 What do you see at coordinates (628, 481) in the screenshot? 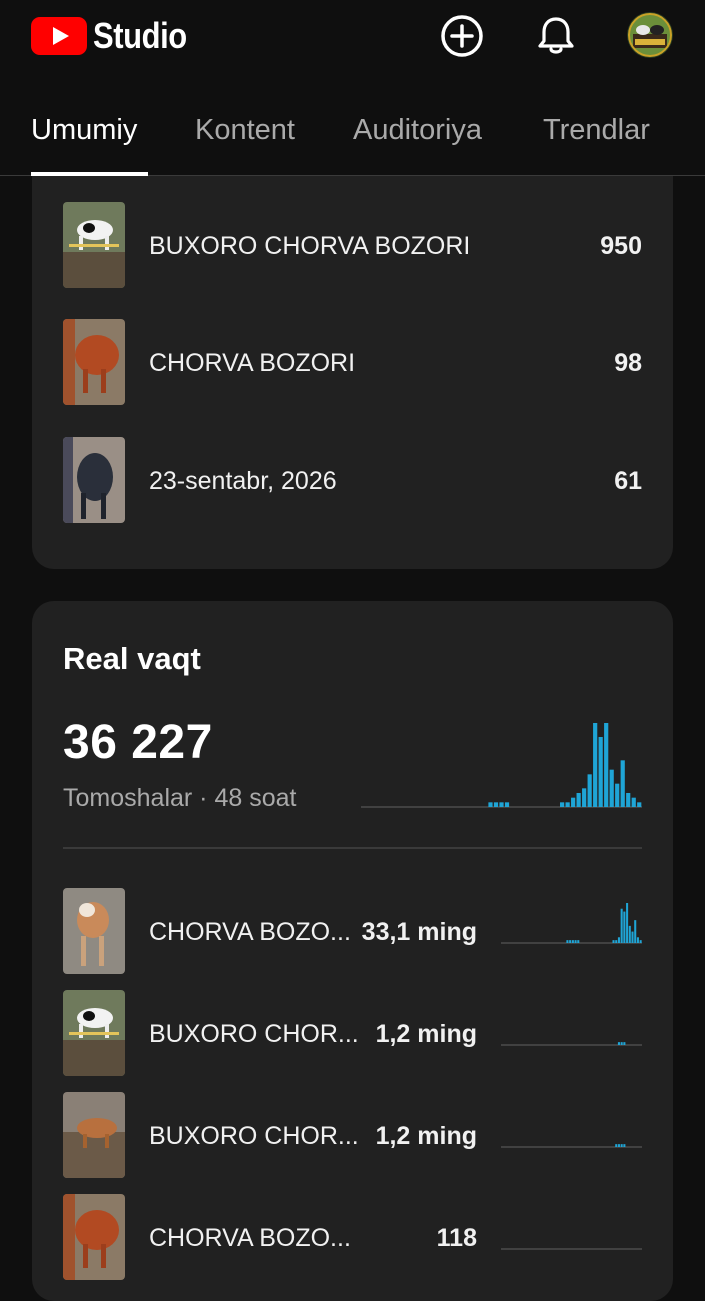
I see `video-views: 61` at bounding box center [628, 481].